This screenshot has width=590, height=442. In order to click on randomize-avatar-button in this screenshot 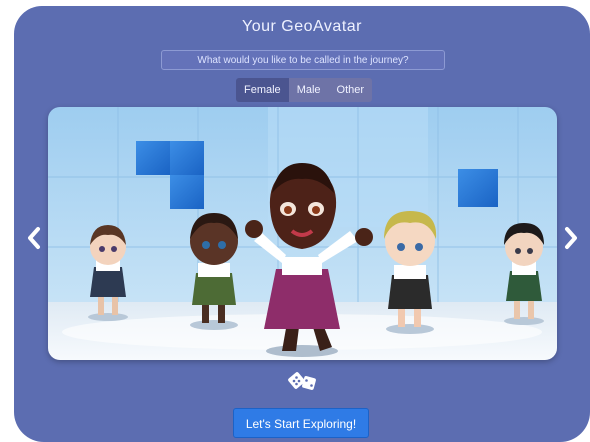, I will do `click(303, 380)`.